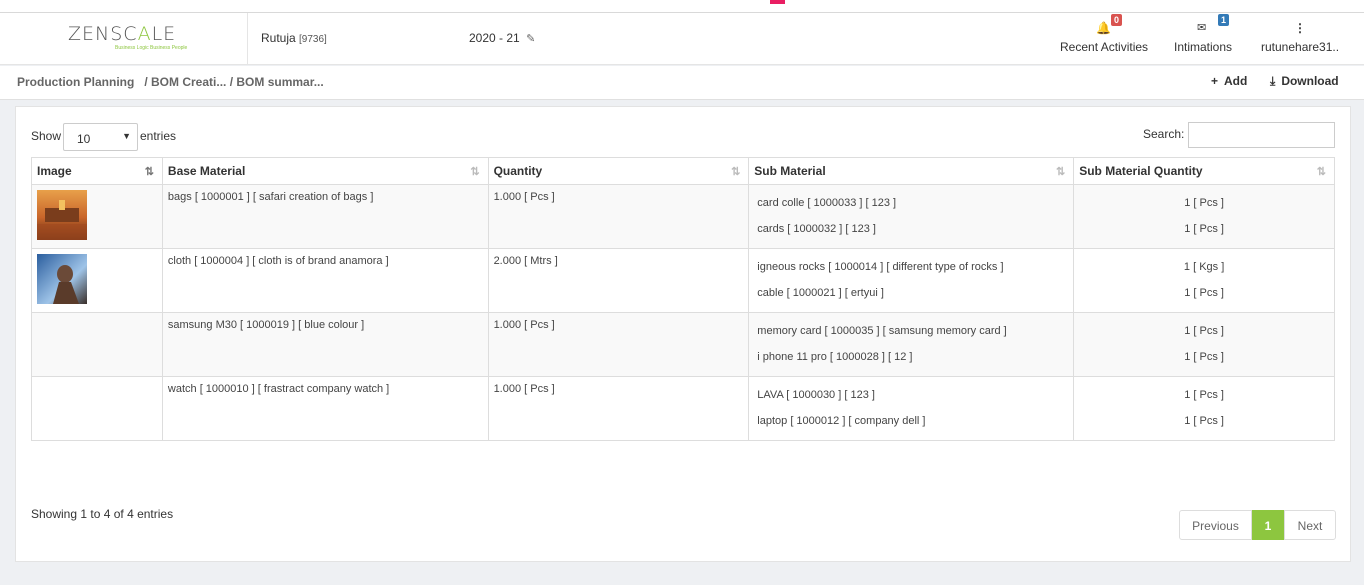 The image size is (1364, 585). What do you see at coordinates (158, 136) in the screenshot?
I see `entries-label: entries` at bounding box center [158, 136].